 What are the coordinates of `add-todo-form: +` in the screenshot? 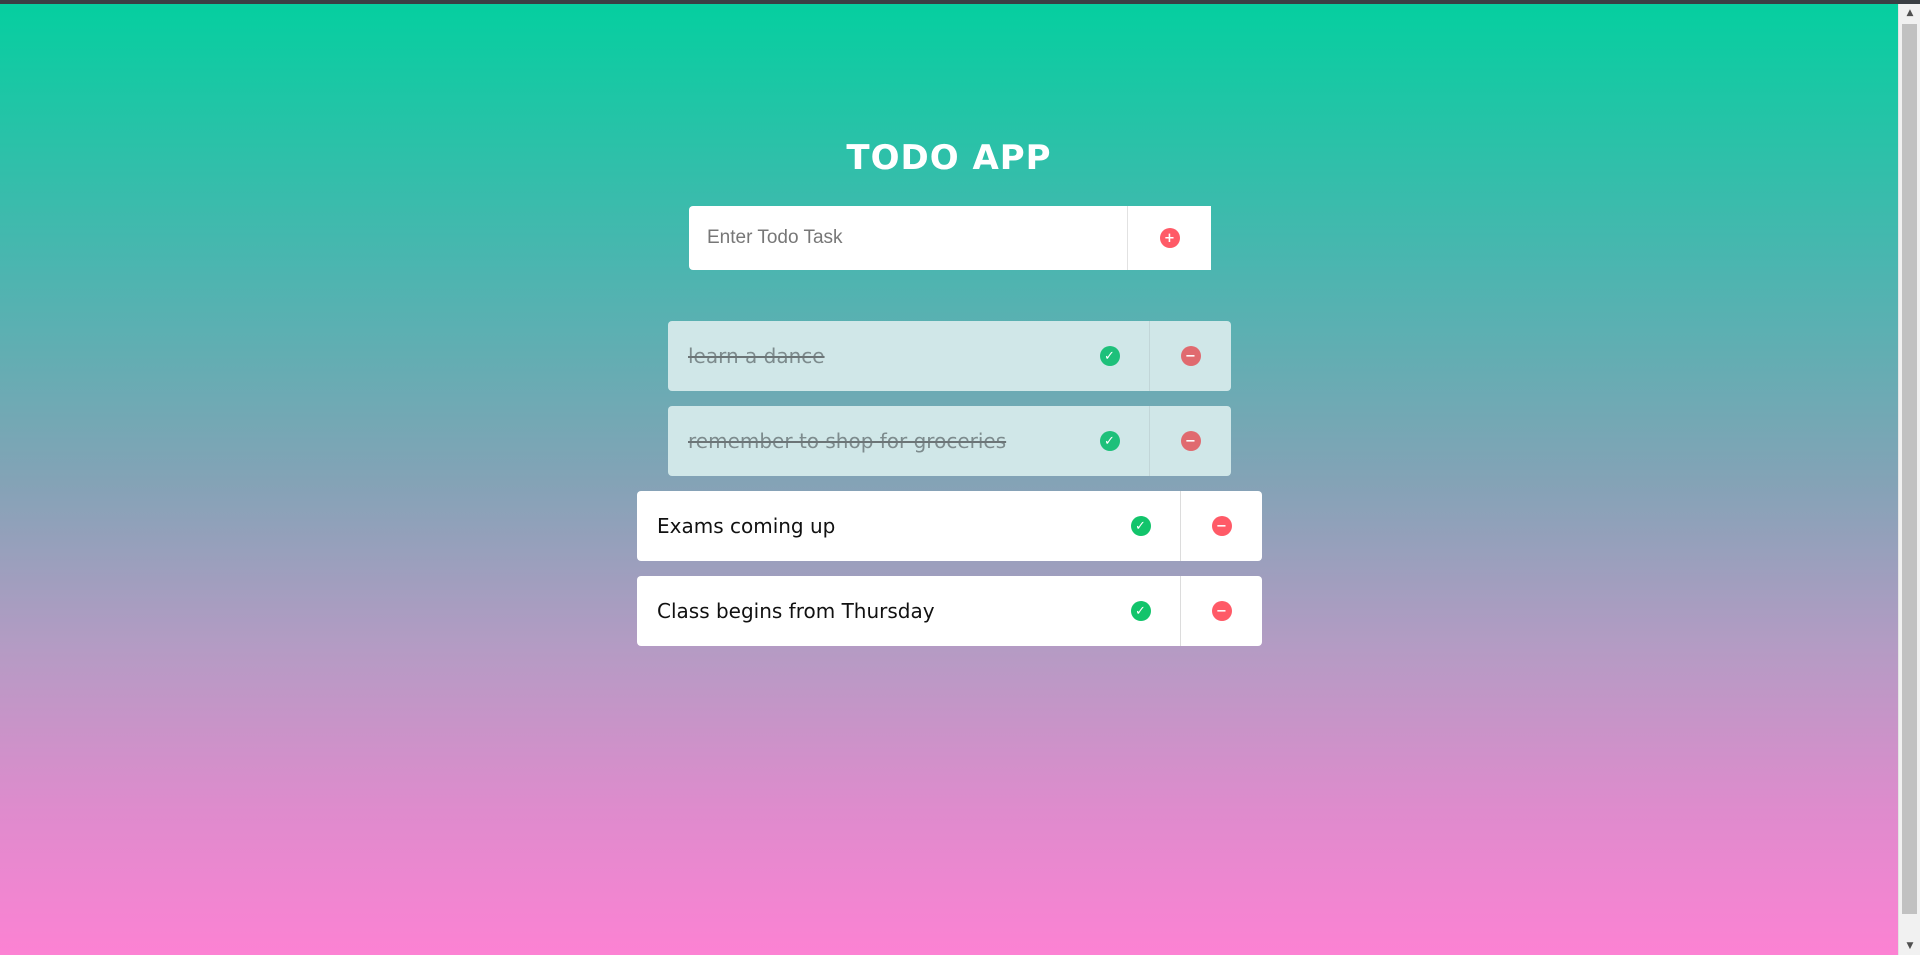 It's located at (950, 238).